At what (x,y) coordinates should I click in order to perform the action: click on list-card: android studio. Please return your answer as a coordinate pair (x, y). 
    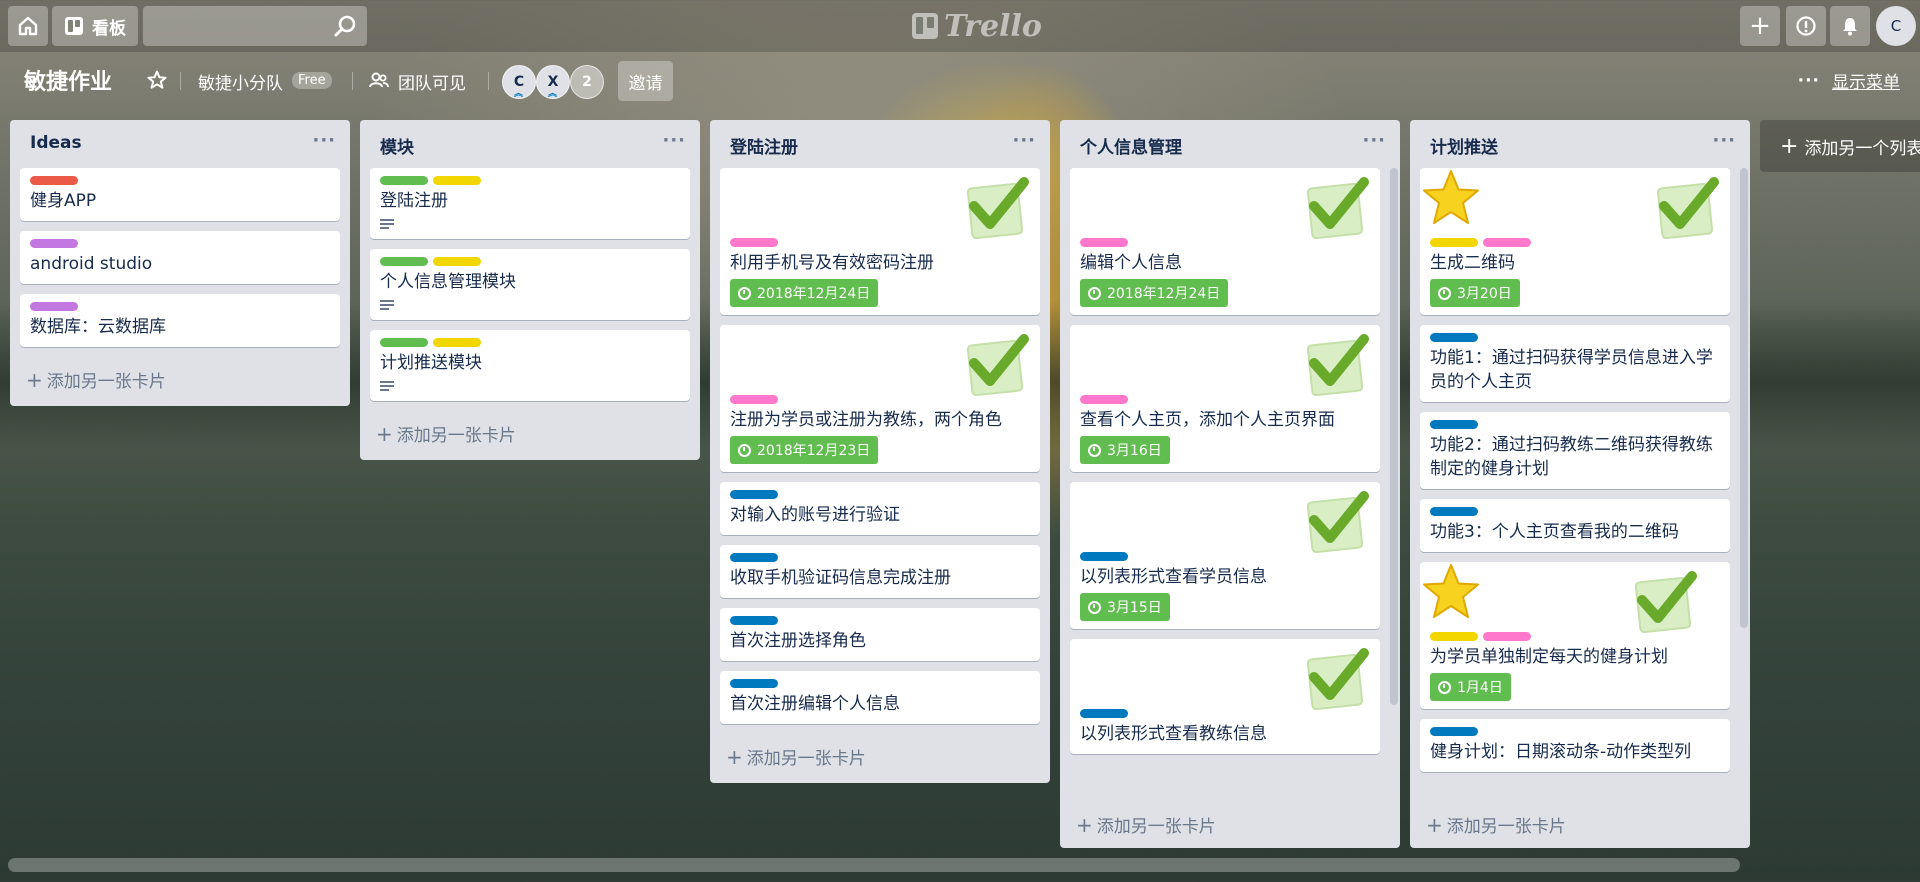
    Looking at the image, I should click on (180, 257).